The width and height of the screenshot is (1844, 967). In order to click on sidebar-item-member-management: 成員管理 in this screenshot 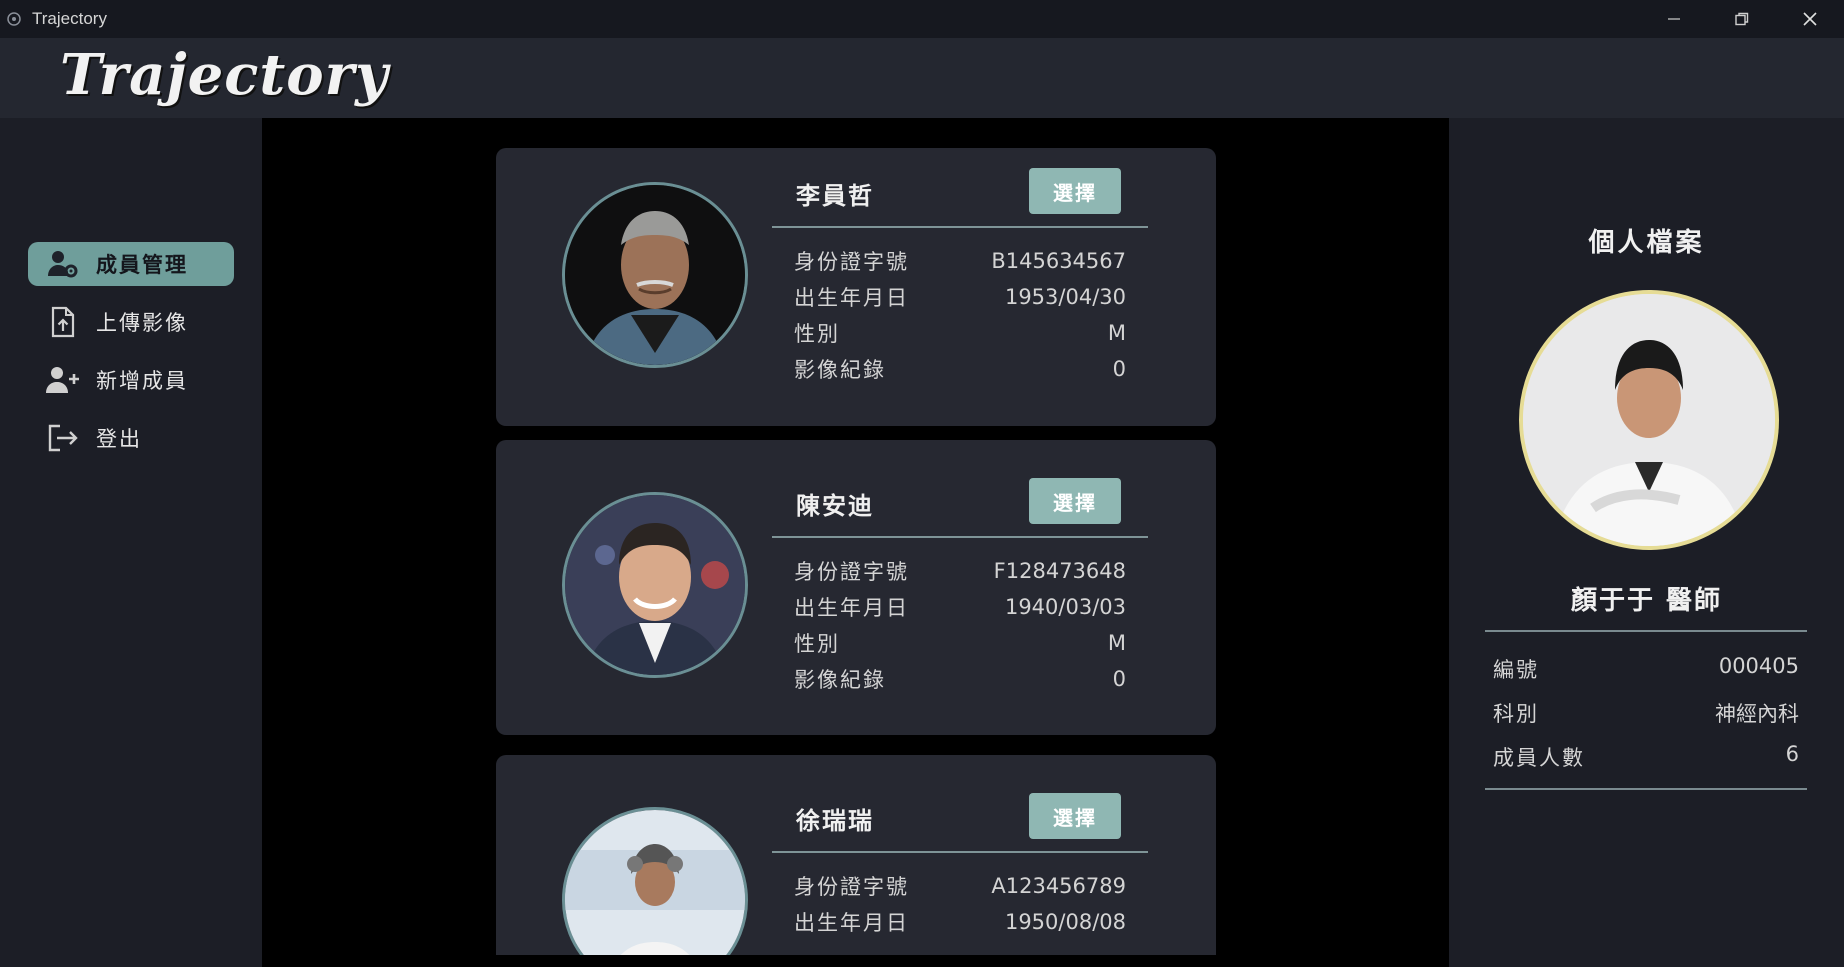, I will do `click(131, 264)`.